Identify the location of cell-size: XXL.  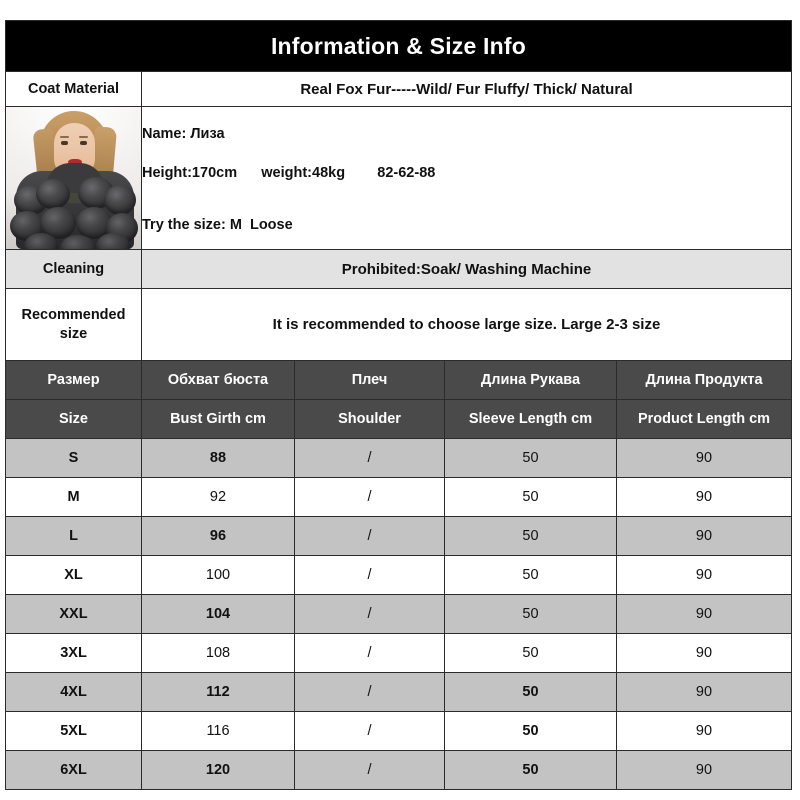
(73, 614).